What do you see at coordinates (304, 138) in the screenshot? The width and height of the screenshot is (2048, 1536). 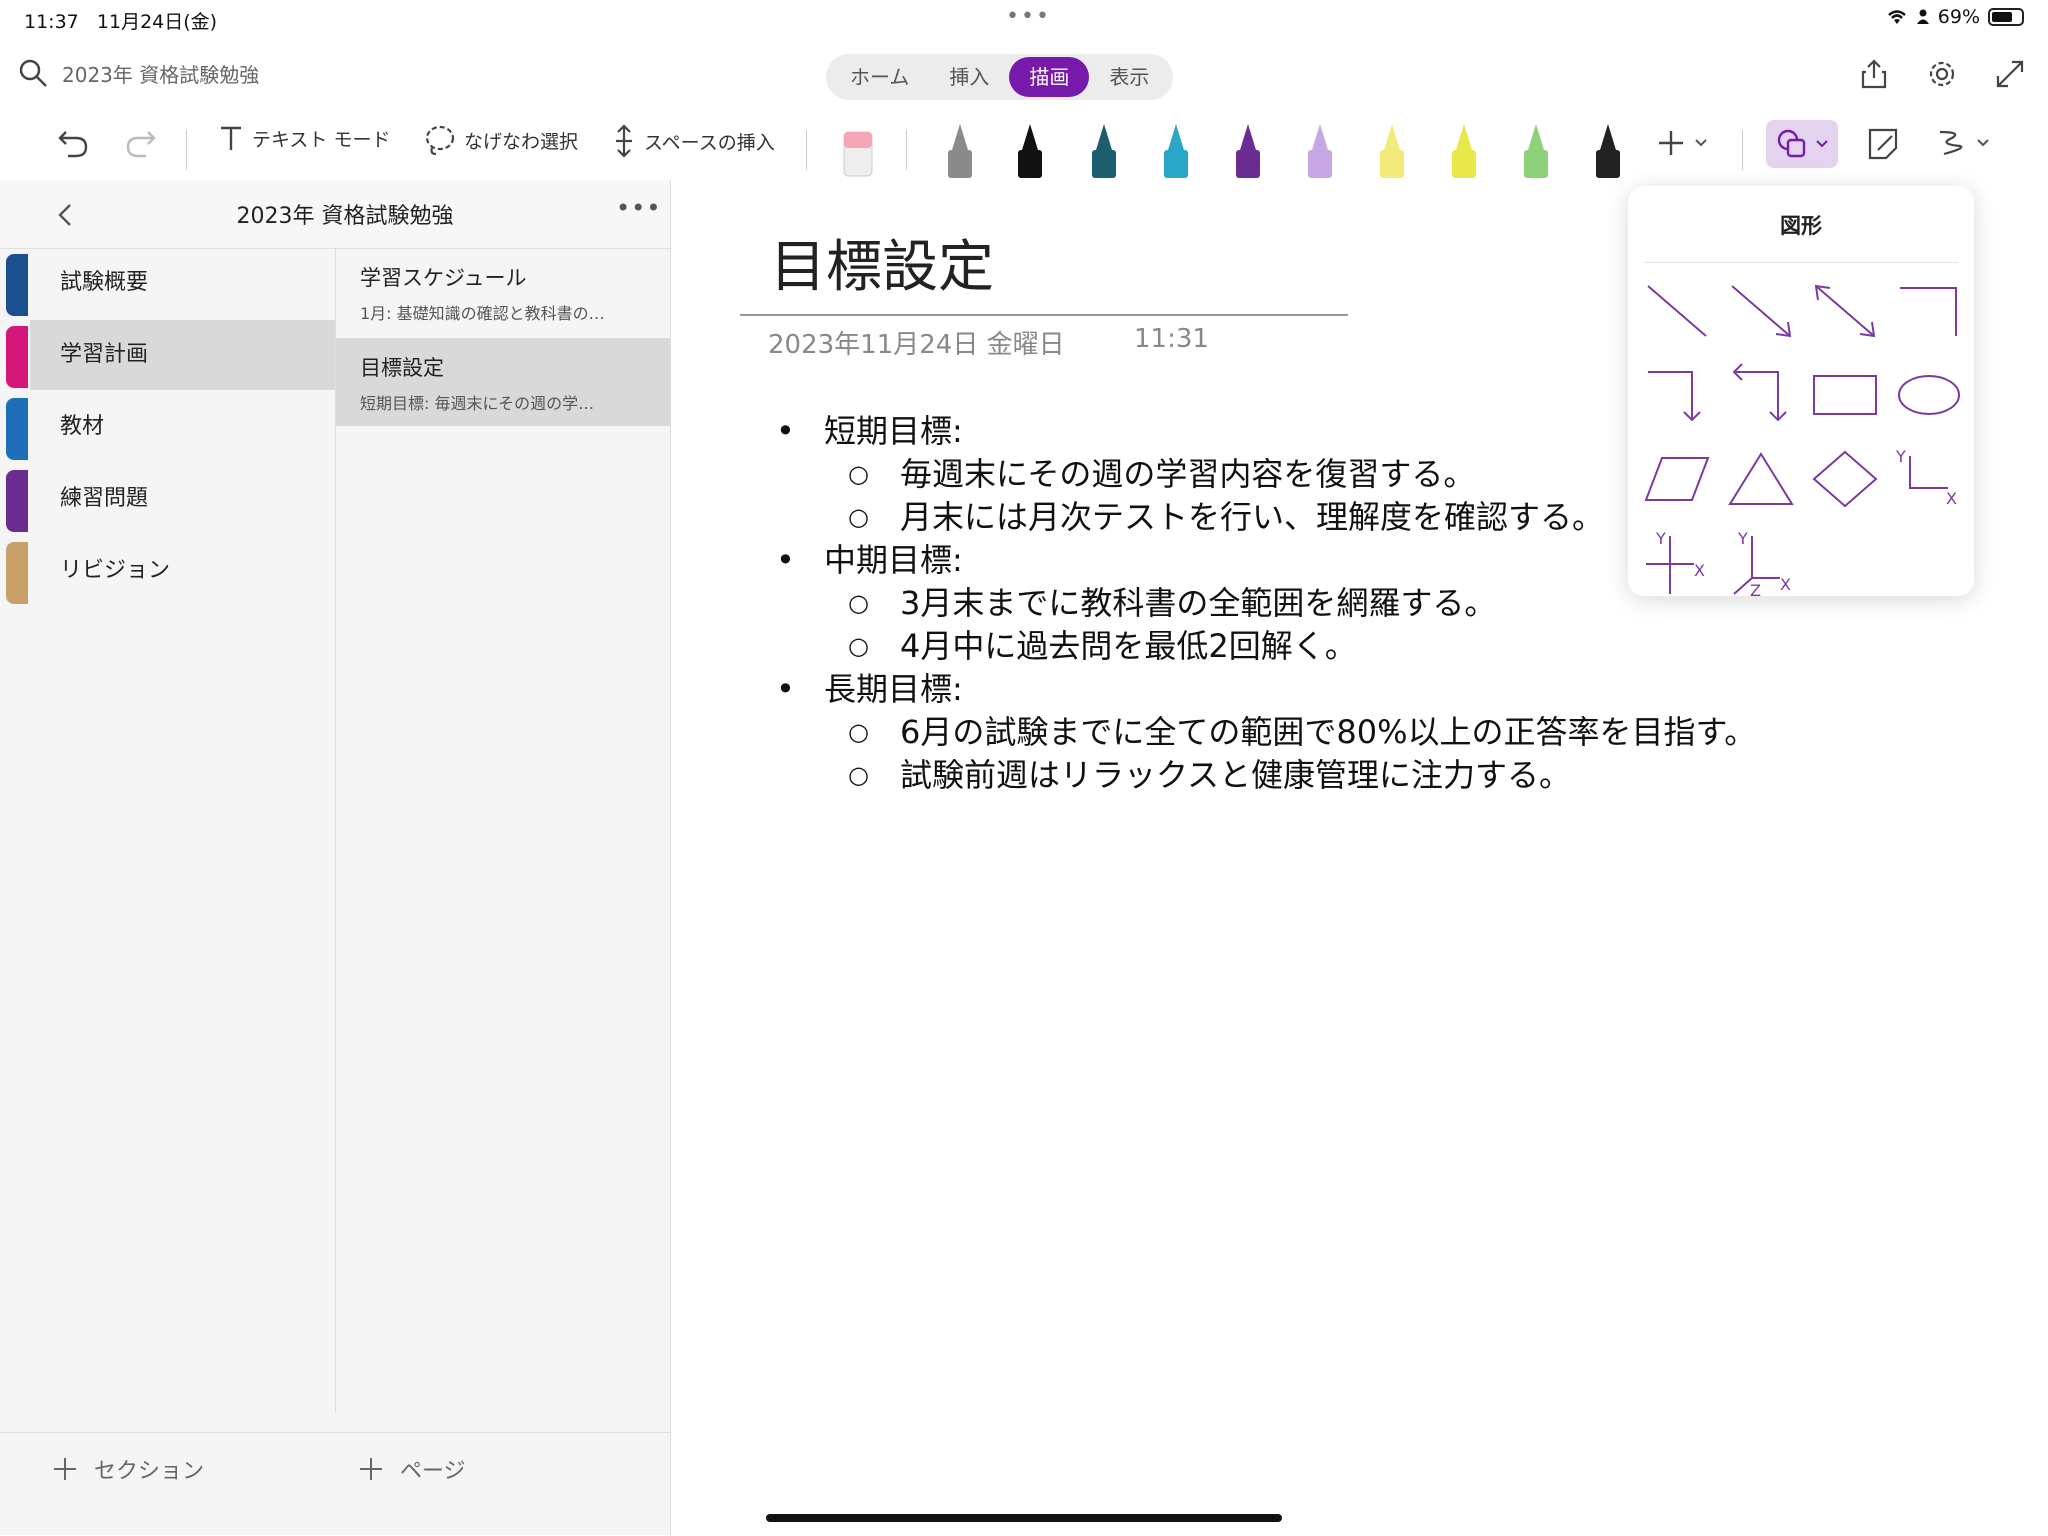 I see `text-mode-button: テキスト モード` at bounding box center [304, 138].